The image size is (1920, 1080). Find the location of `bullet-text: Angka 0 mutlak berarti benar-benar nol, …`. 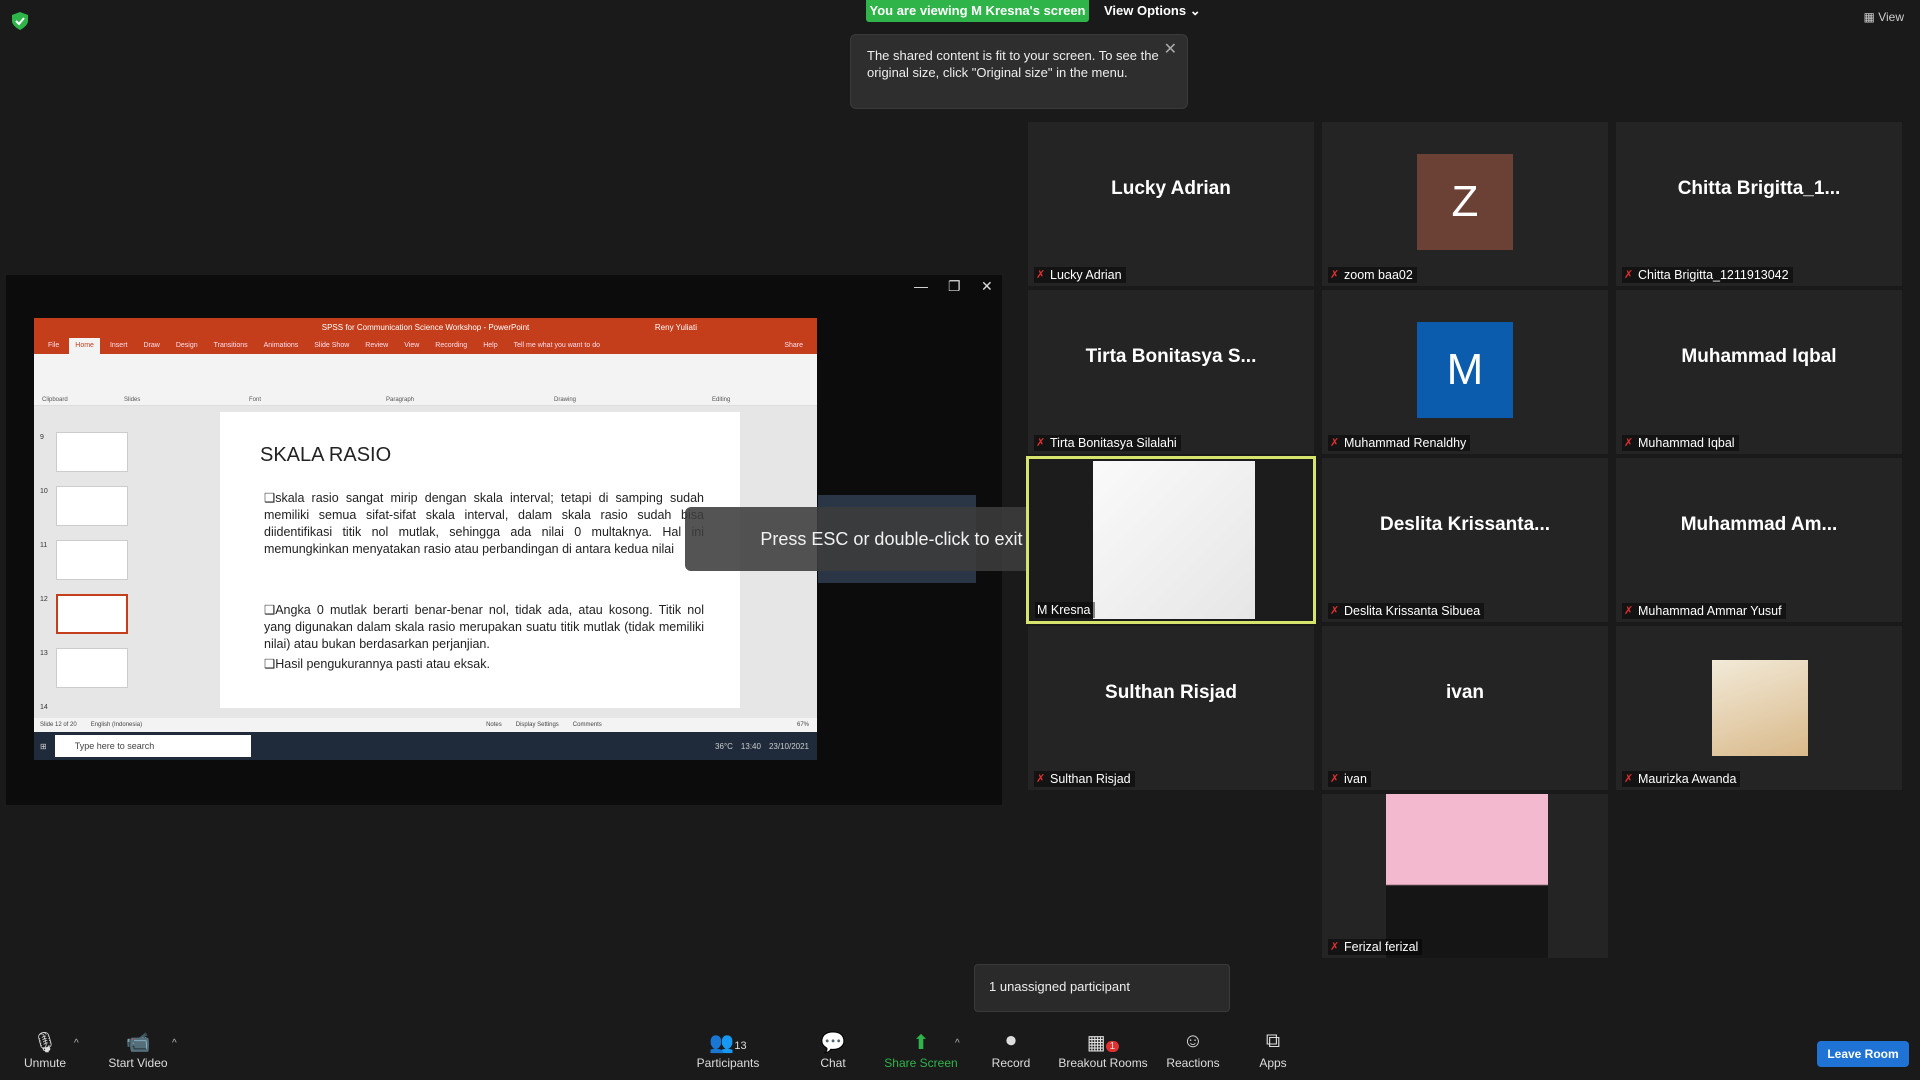

bullet-text: Angka 0 mutlak berarti benar-benar nol, … is located at coordinates (484, 627).